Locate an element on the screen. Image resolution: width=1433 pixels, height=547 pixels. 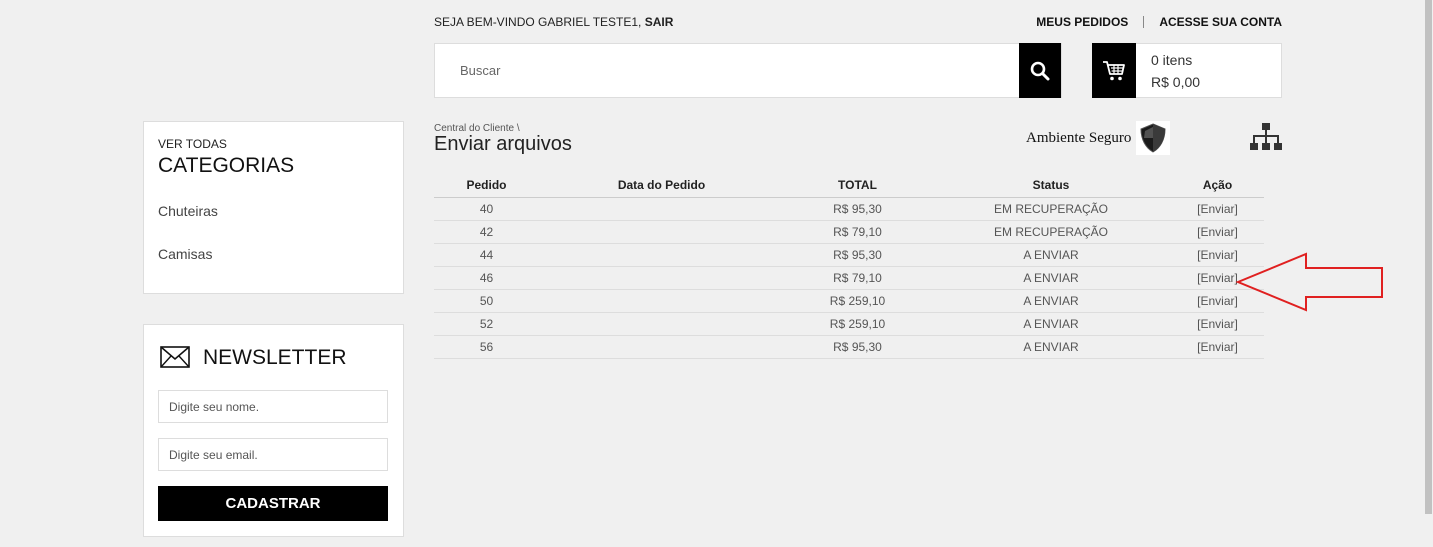
cell-pedido: 52 is located at coordinates (486, 324).